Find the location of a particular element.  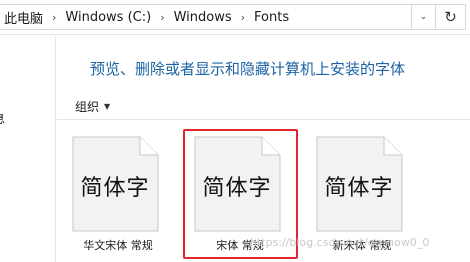

breadcrumb-windows-folder: Windows is located at coordinates (203, 17).